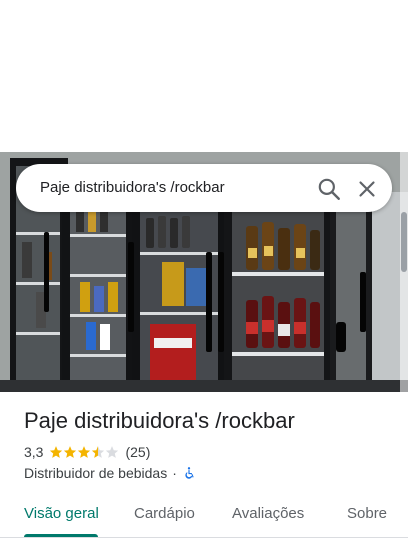  I want to click on search-icon, so click(329, 189).